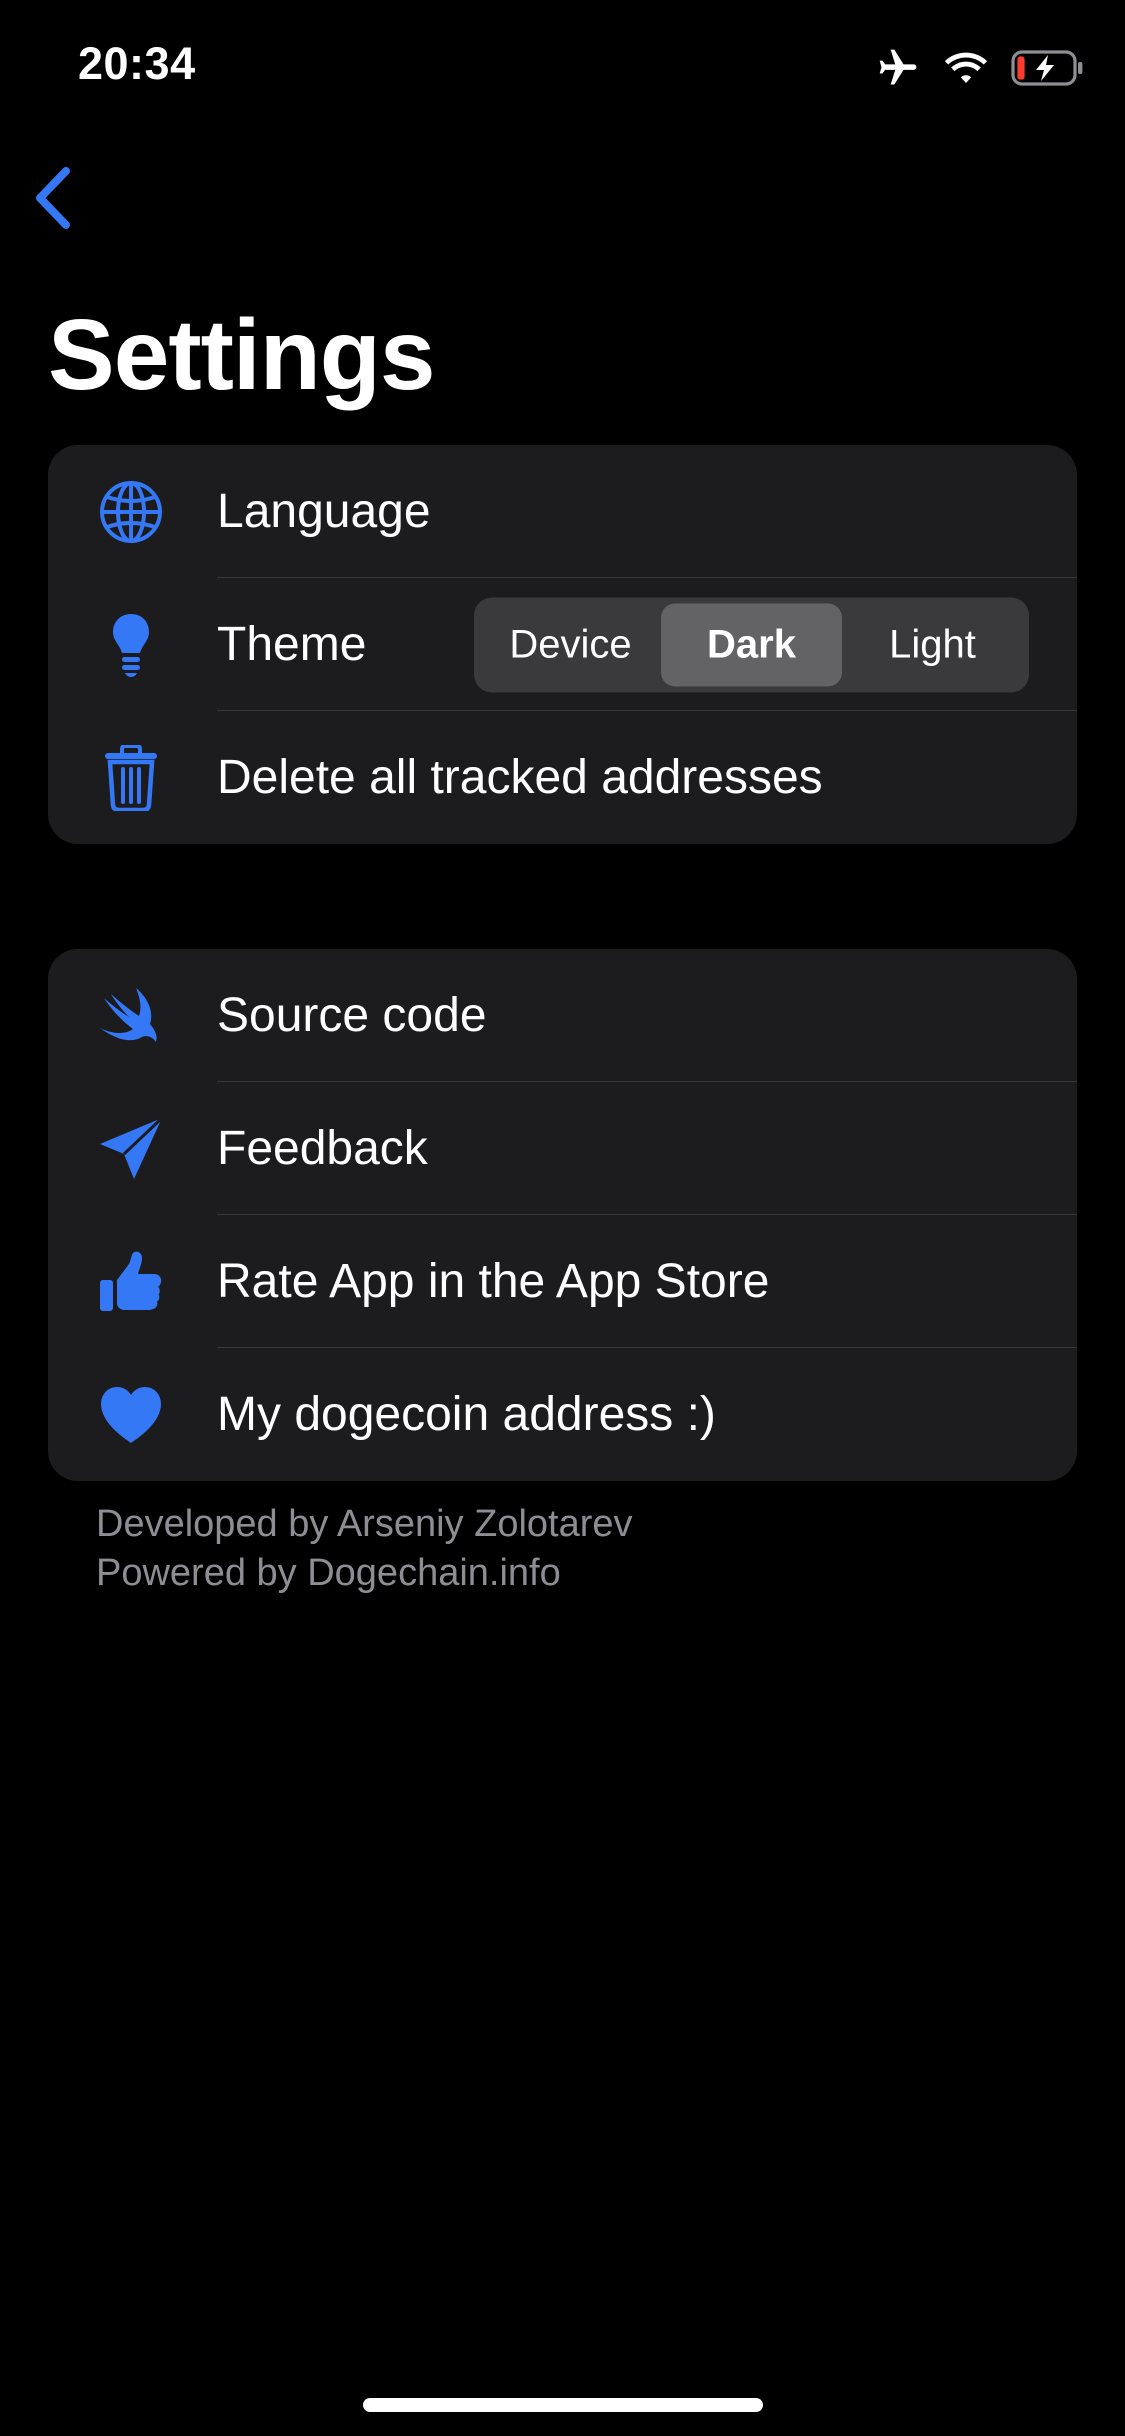 This screenshot has width=1125, height=2436. What do you see at coordinates (137, 63) in the screenshot?
I see `status-time: 20:34` at bounding box center [137, 63].